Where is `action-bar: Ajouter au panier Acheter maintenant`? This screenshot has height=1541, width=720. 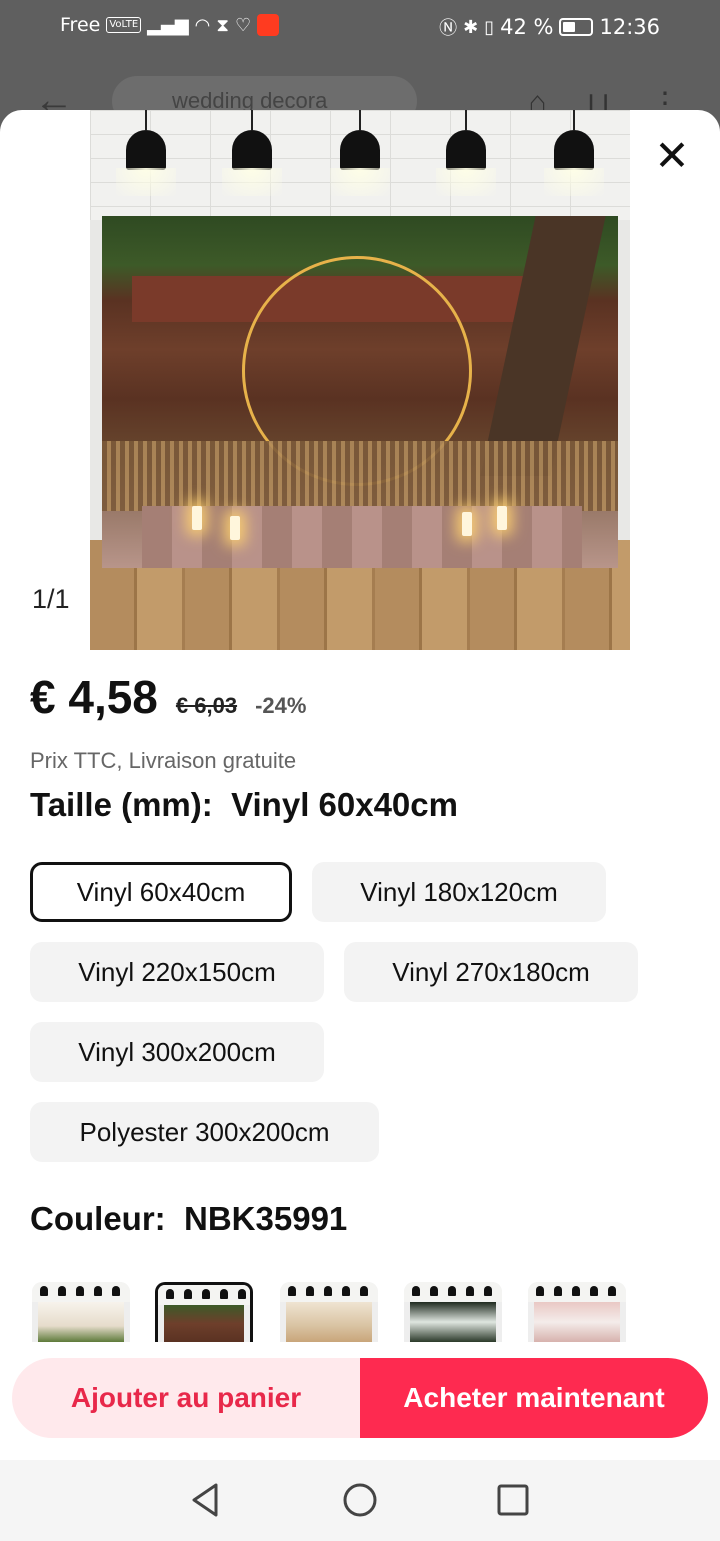
action-bar: Ajouter au panier Acheter maintenant is located at coordinates (360, 1398).